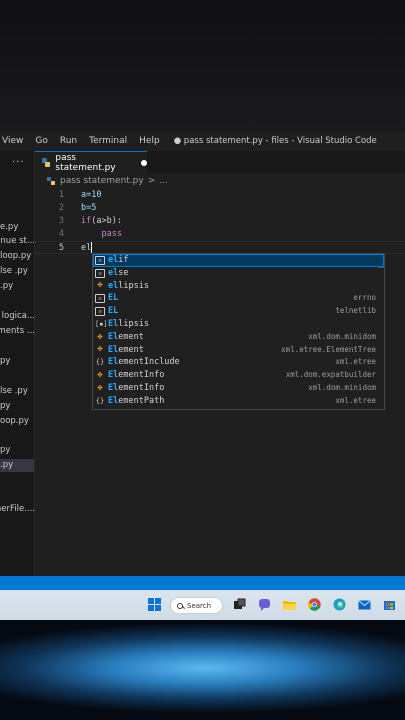 The width and height of the screenshot is (405, 720). Describe the element at coordinates (264, 604) in the screenshot. I see `chat-icon` at that location.